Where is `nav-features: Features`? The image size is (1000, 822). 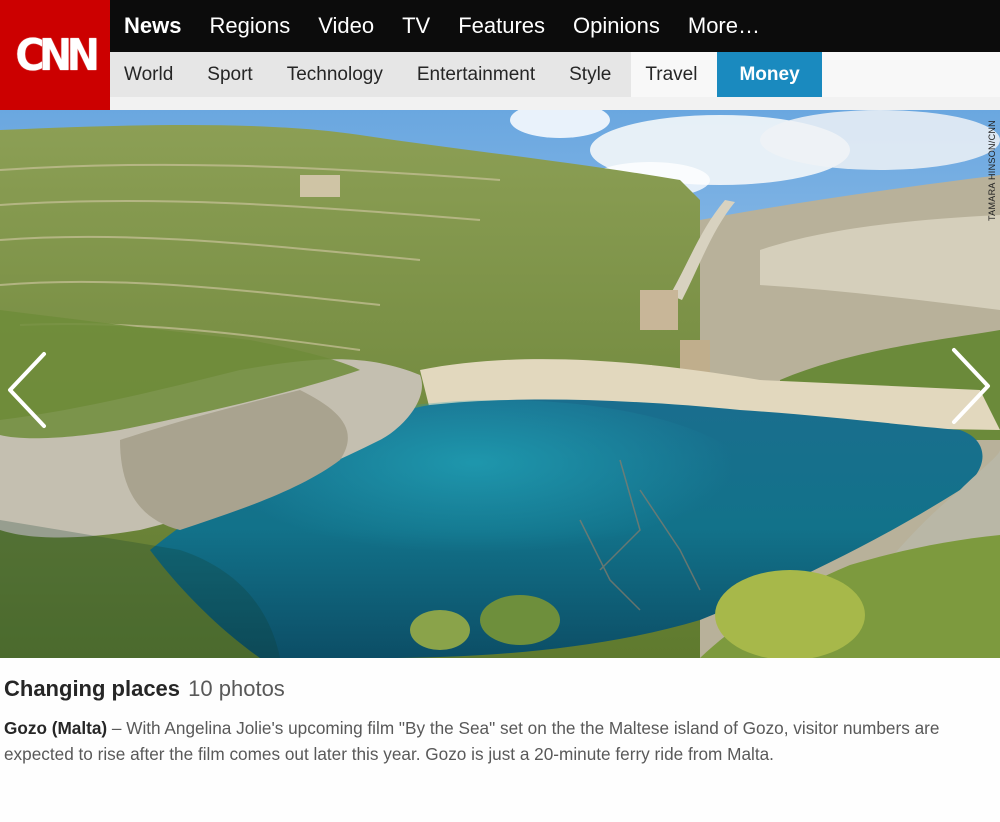 nav-features: Features is located at coordinates (501, 26).